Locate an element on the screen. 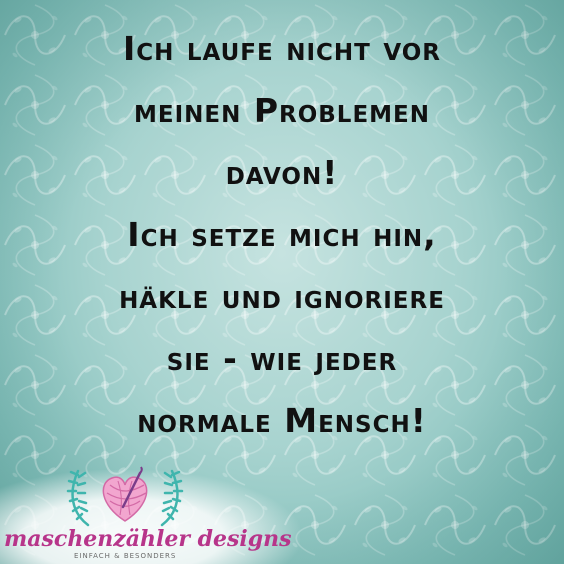 This screenshot has width=564, height=564. laurel-right-icon is located at coordinates (172, 498).